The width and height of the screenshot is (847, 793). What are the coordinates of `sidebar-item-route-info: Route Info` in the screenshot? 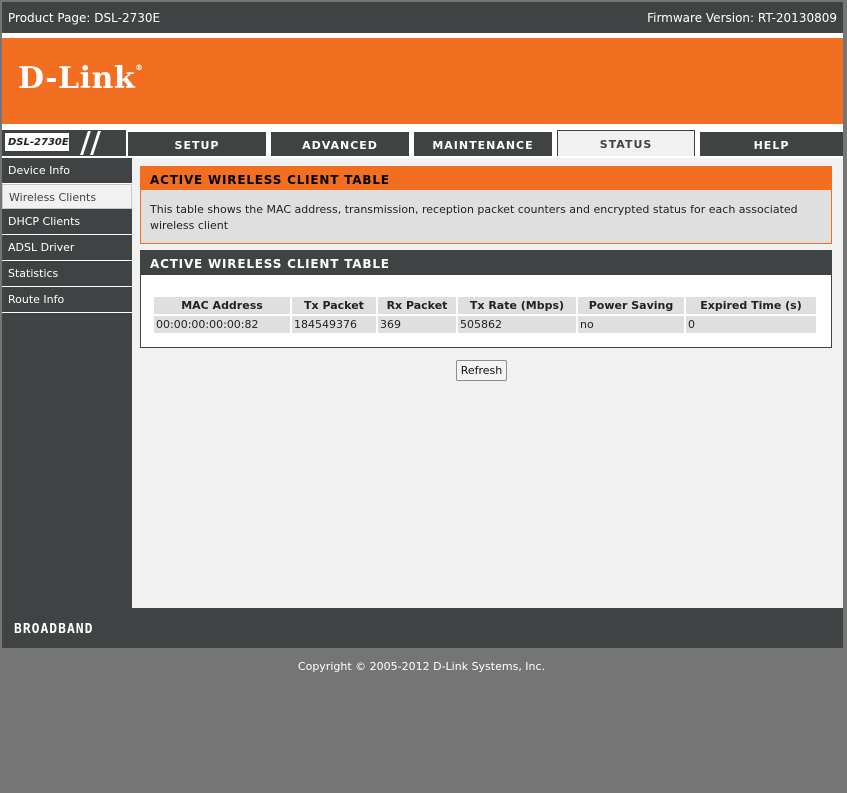 It's located at (67, 300).